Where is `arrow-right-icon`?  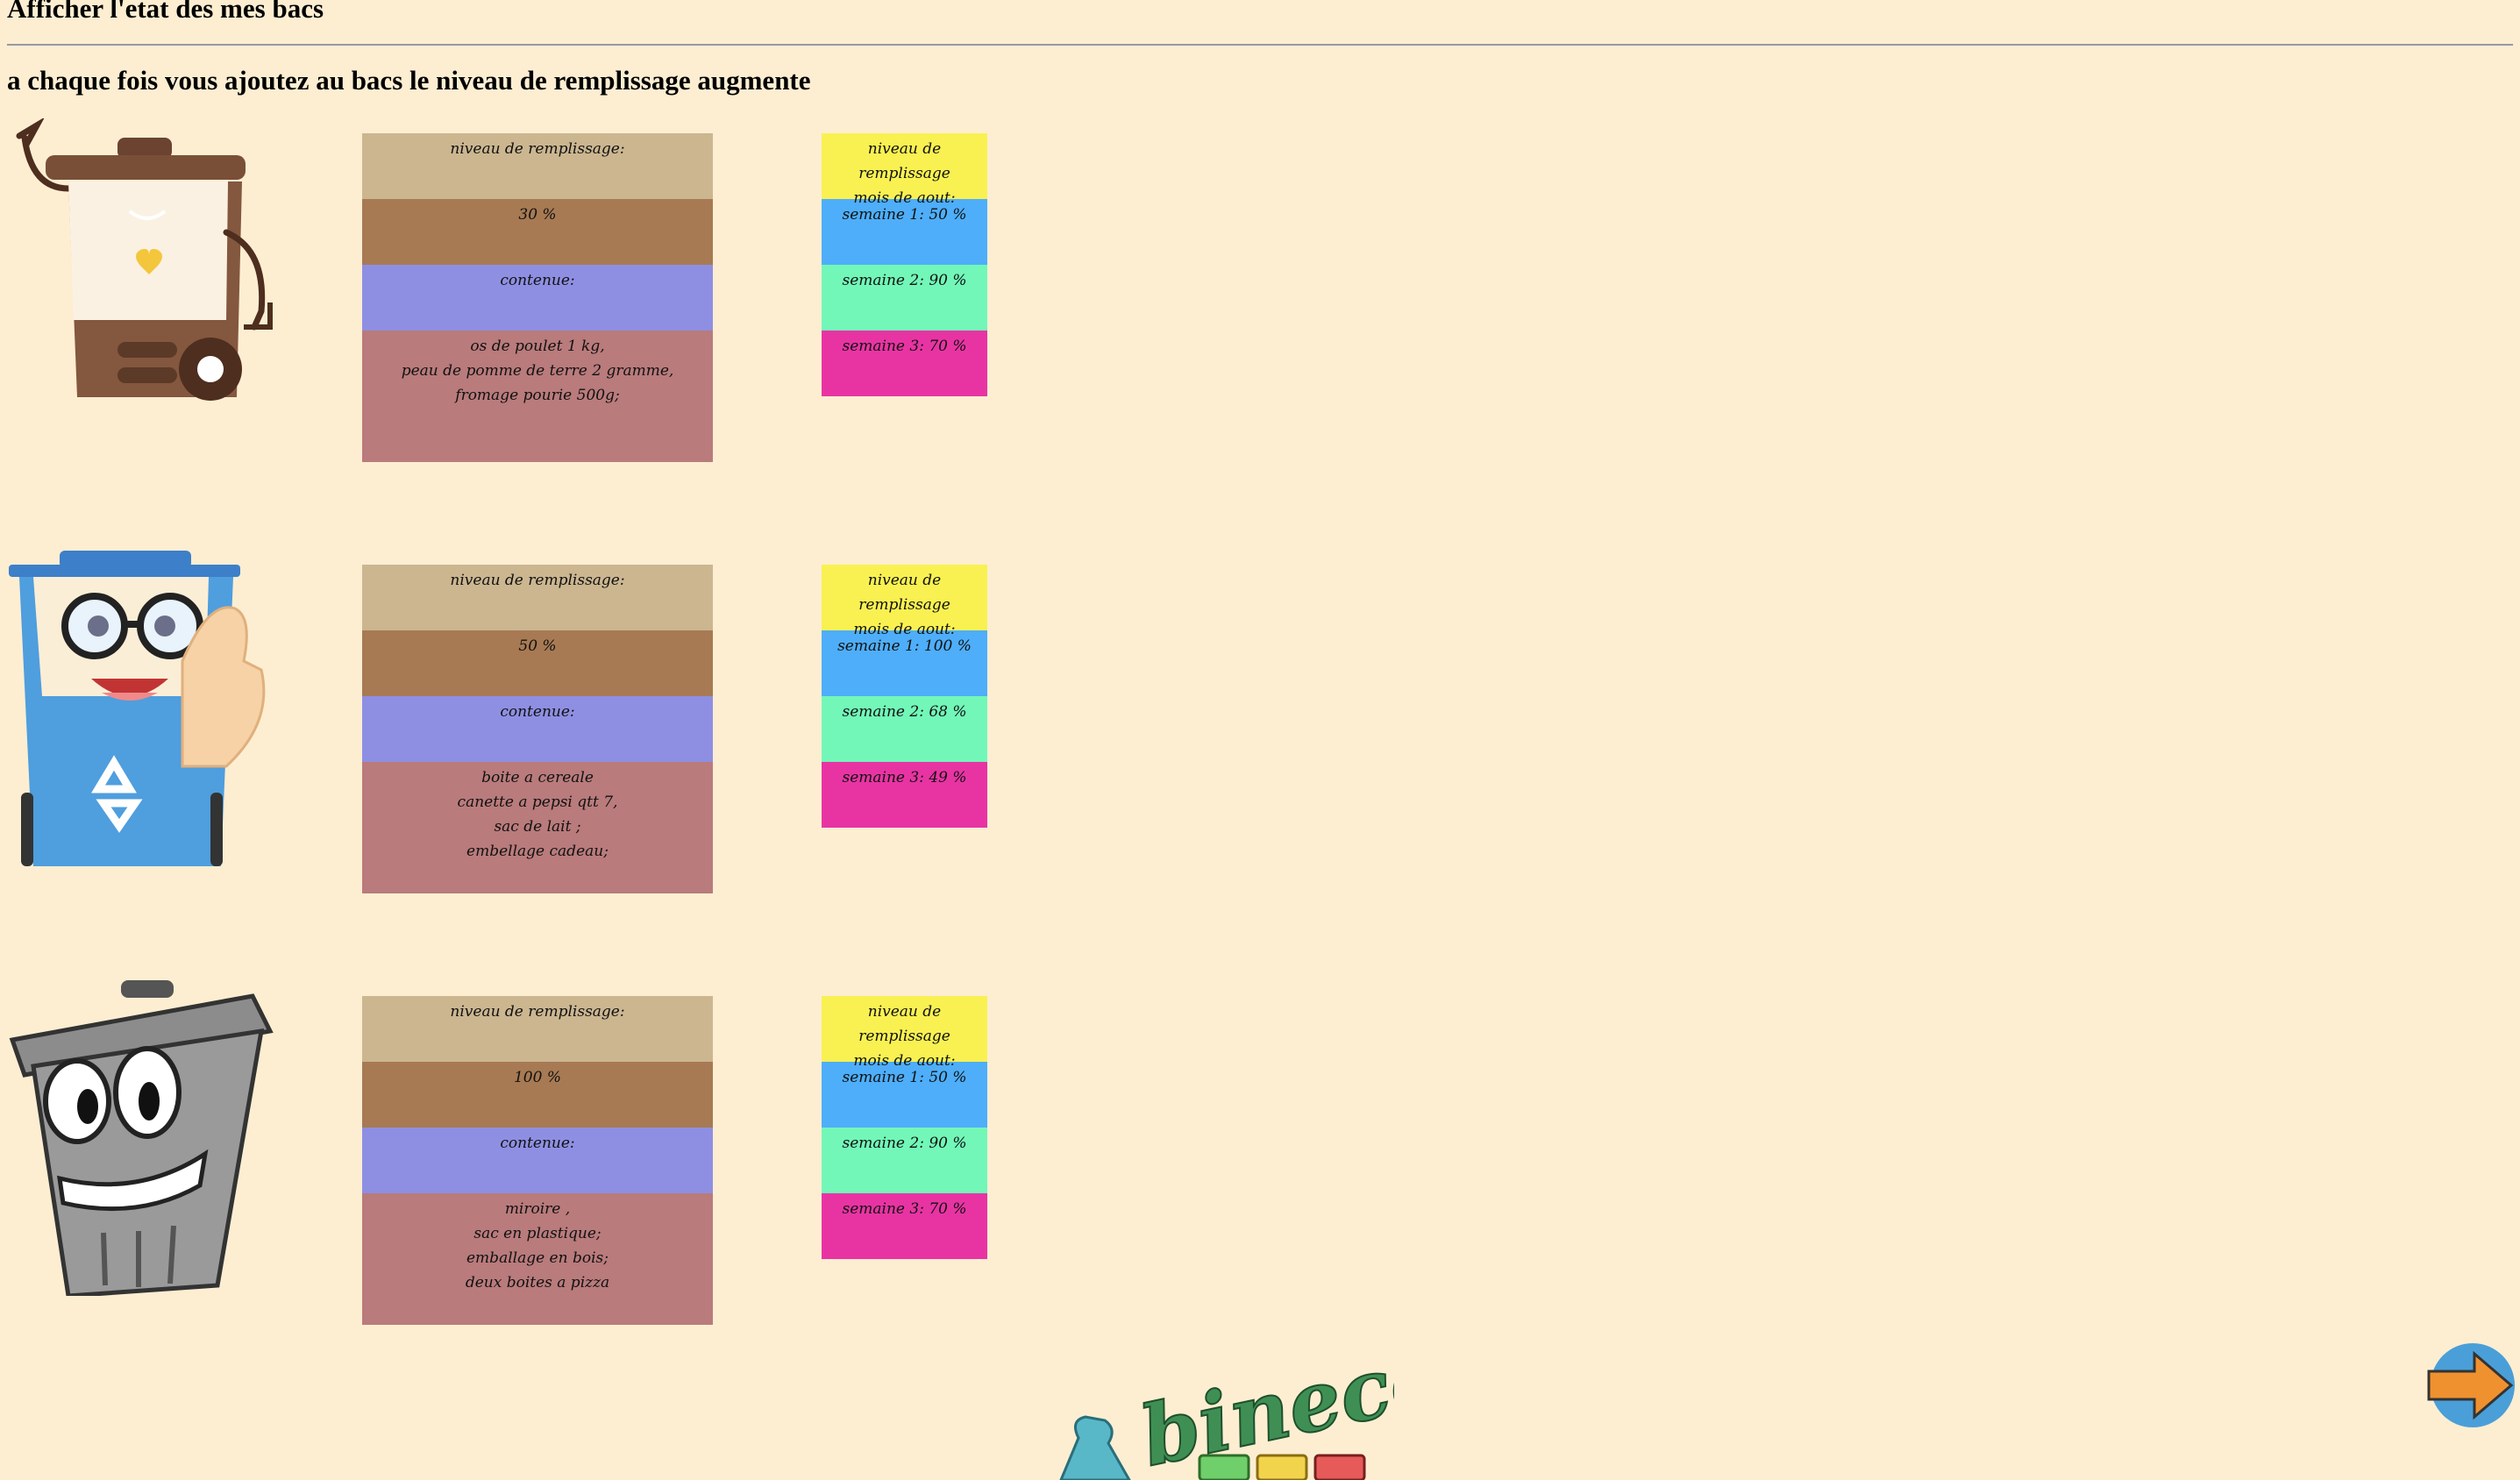 arrow-right-icon is located at coordinates (2471, 1385).